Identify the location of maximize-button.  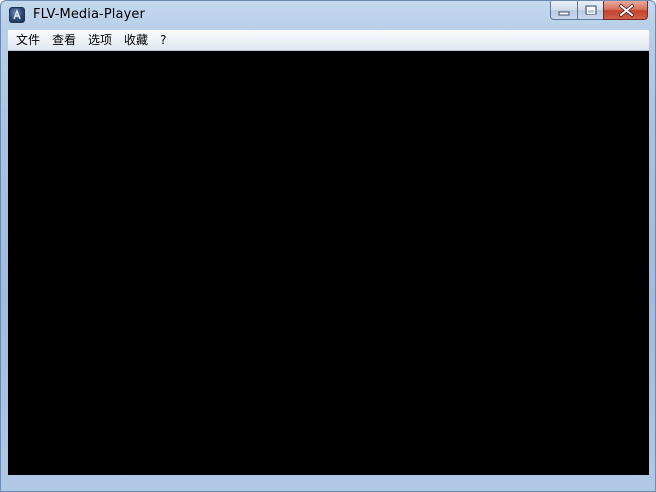
(590, 10).